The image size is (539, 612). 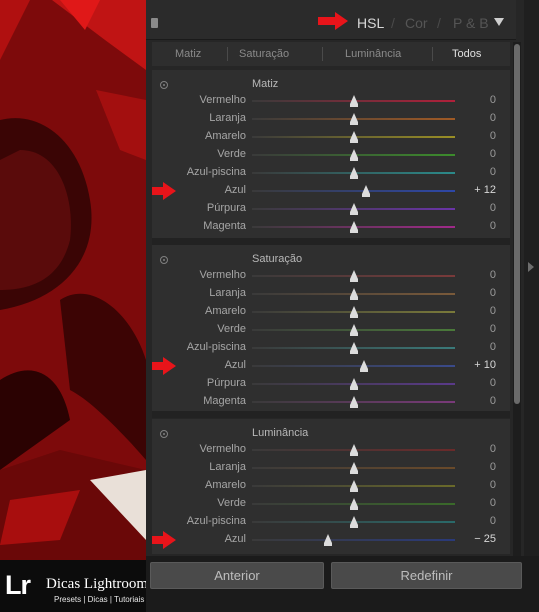 What do you see at coordinates (485, 365) in the screenshot?
I see `slider-value: + 10` at bounding box center [485, 365].